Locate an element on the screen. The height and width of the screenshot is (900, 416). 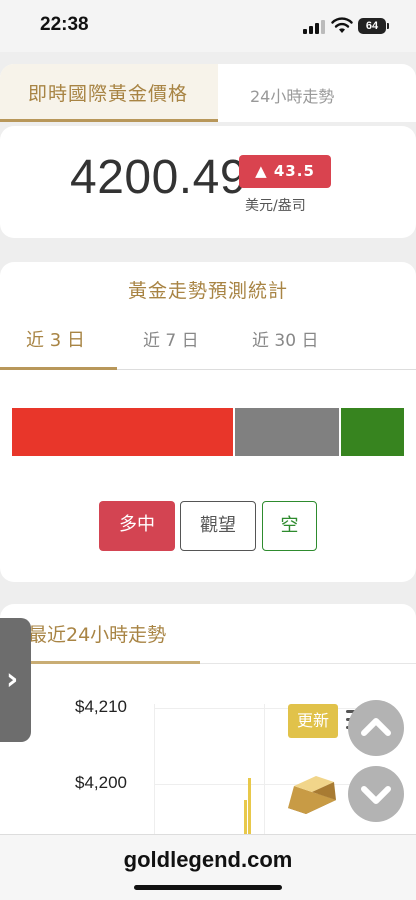
trend-header: 最近24小時走勢 is located at coordinates (208, 634).